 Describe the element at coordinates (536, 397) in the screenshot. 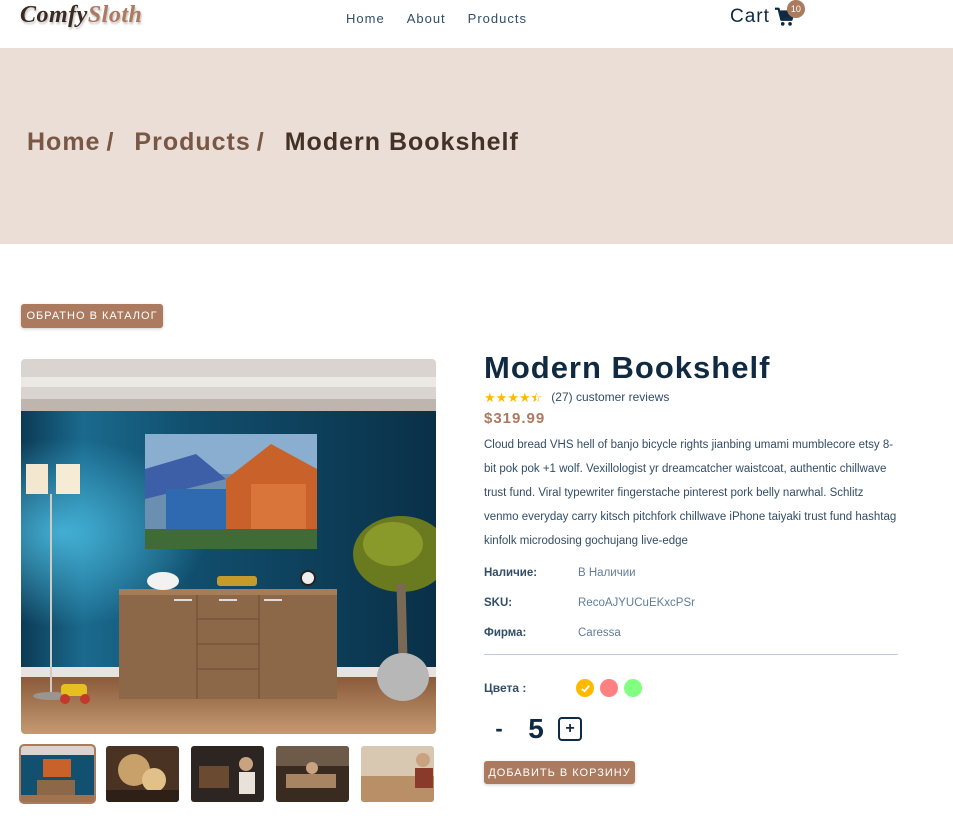

I see `star-half-icon: ☆★` at that location.